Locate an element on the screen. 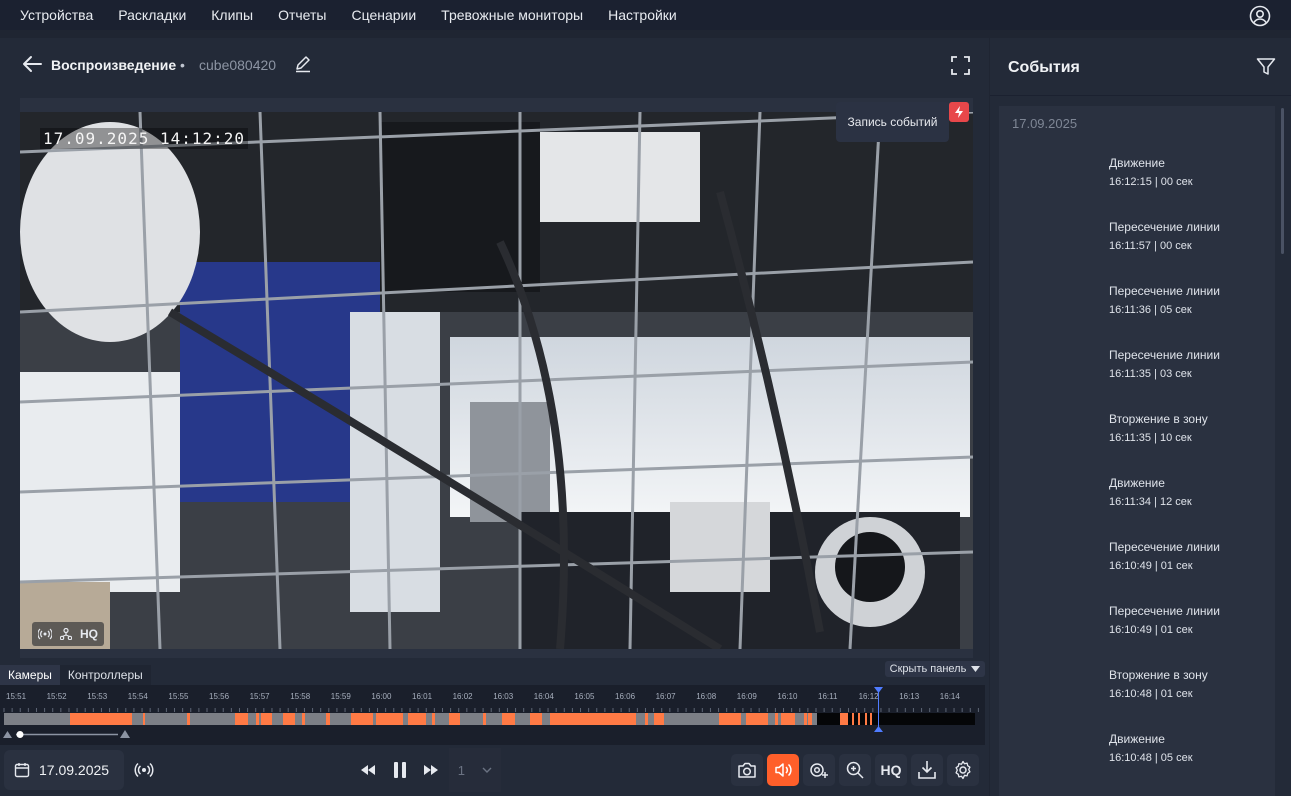  panel-tabs: Камеры Контроллеры is located at coordinates (75, 675).